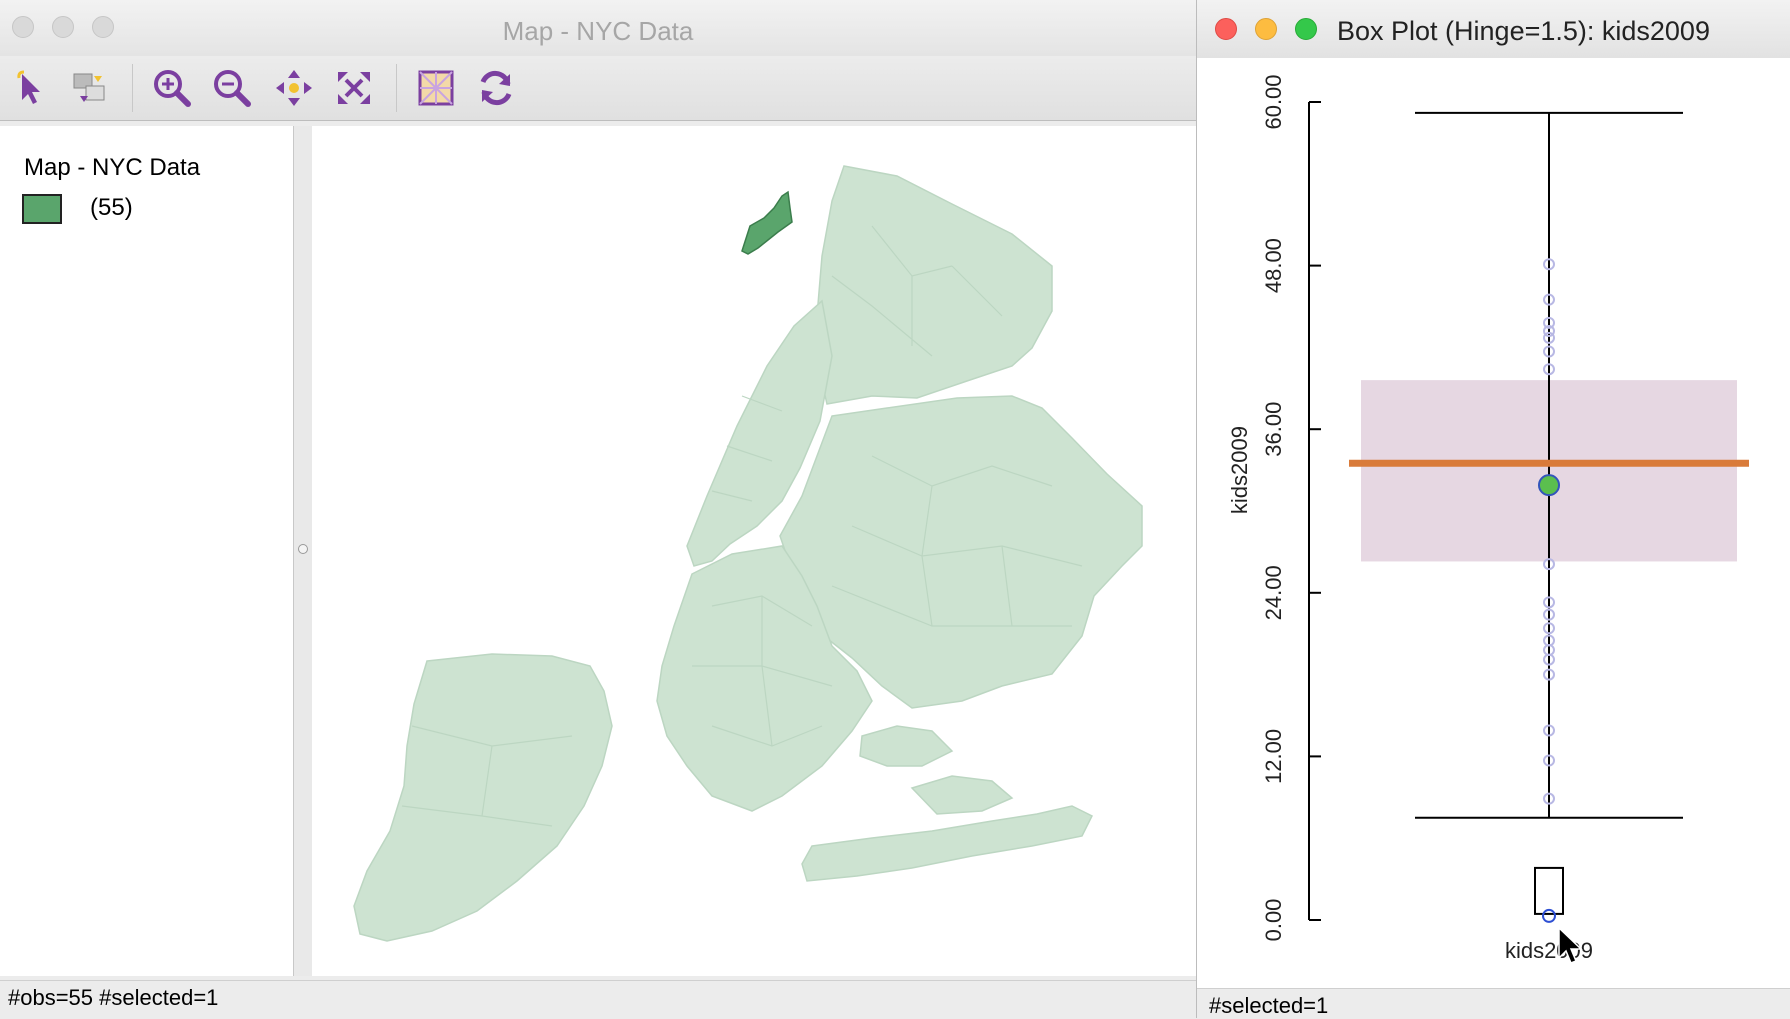  Describe the element at coordinates (1266, 29) in the screenshot. I see `minimize-button` at that location.